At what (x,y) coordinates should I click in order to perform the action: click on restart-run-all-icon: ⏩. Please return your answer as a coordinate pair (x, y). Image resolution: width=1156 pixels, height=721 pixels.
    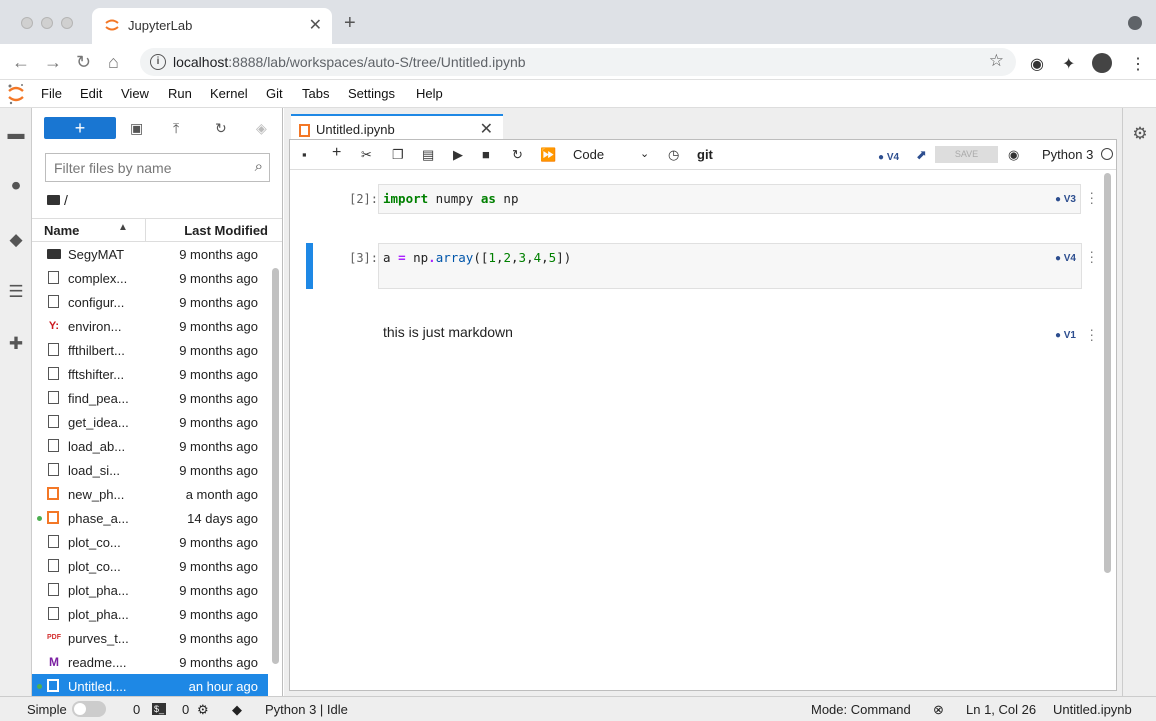
    Looking at the image, I should click on (548, 155).